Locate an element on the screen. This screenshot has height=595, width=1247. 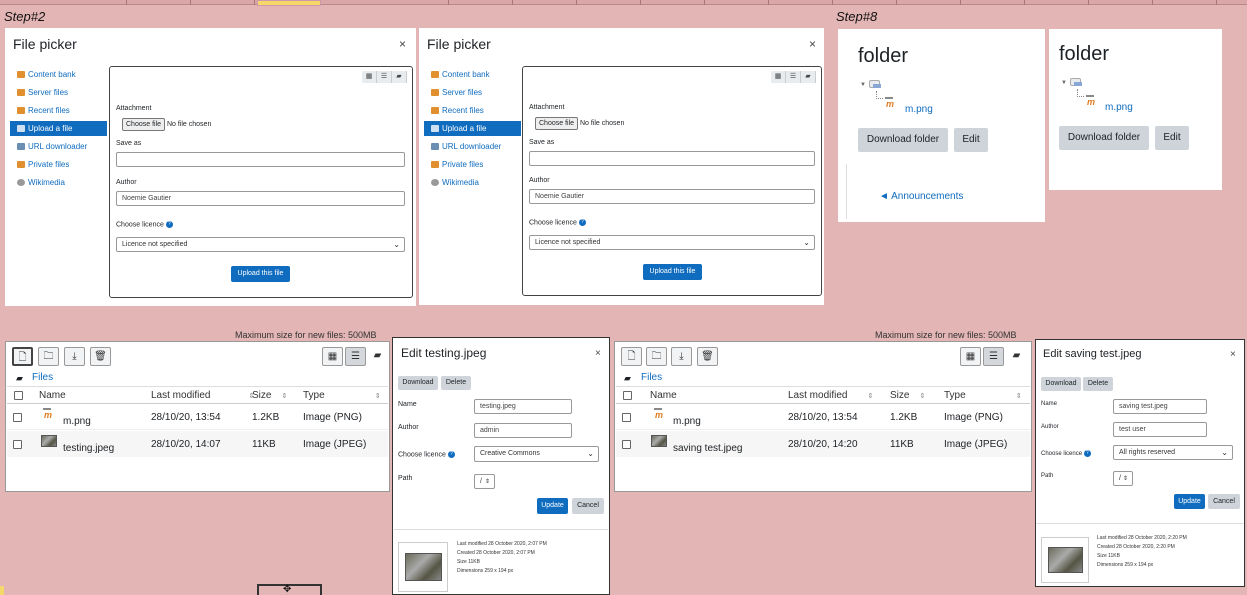
name-input: testing.jpeg is located at coordinates (523, 406).